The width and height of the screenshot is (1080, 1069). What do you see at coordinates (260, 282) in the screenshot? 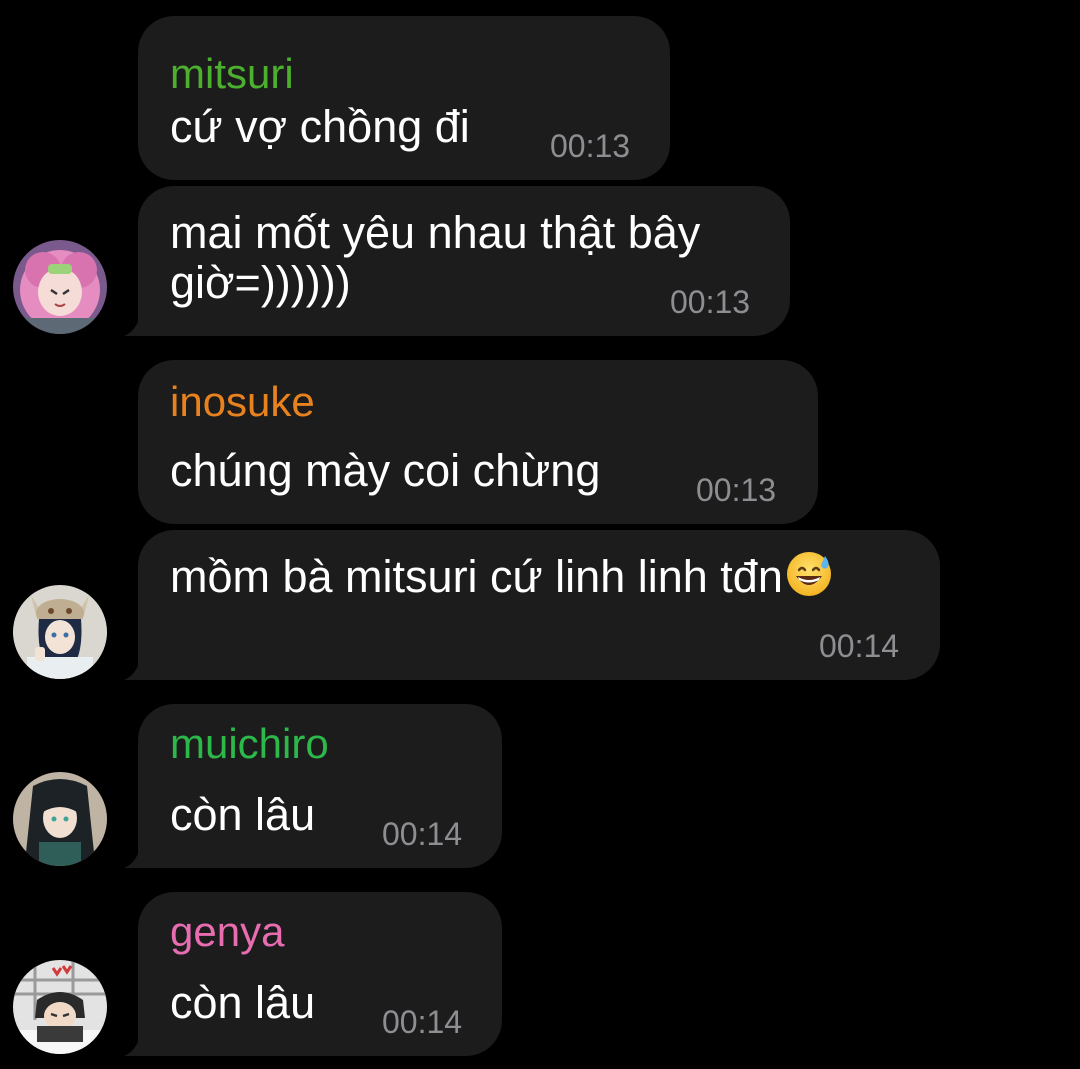
I see `message-text: giờ=))))))` at bounding box center [260, 282].